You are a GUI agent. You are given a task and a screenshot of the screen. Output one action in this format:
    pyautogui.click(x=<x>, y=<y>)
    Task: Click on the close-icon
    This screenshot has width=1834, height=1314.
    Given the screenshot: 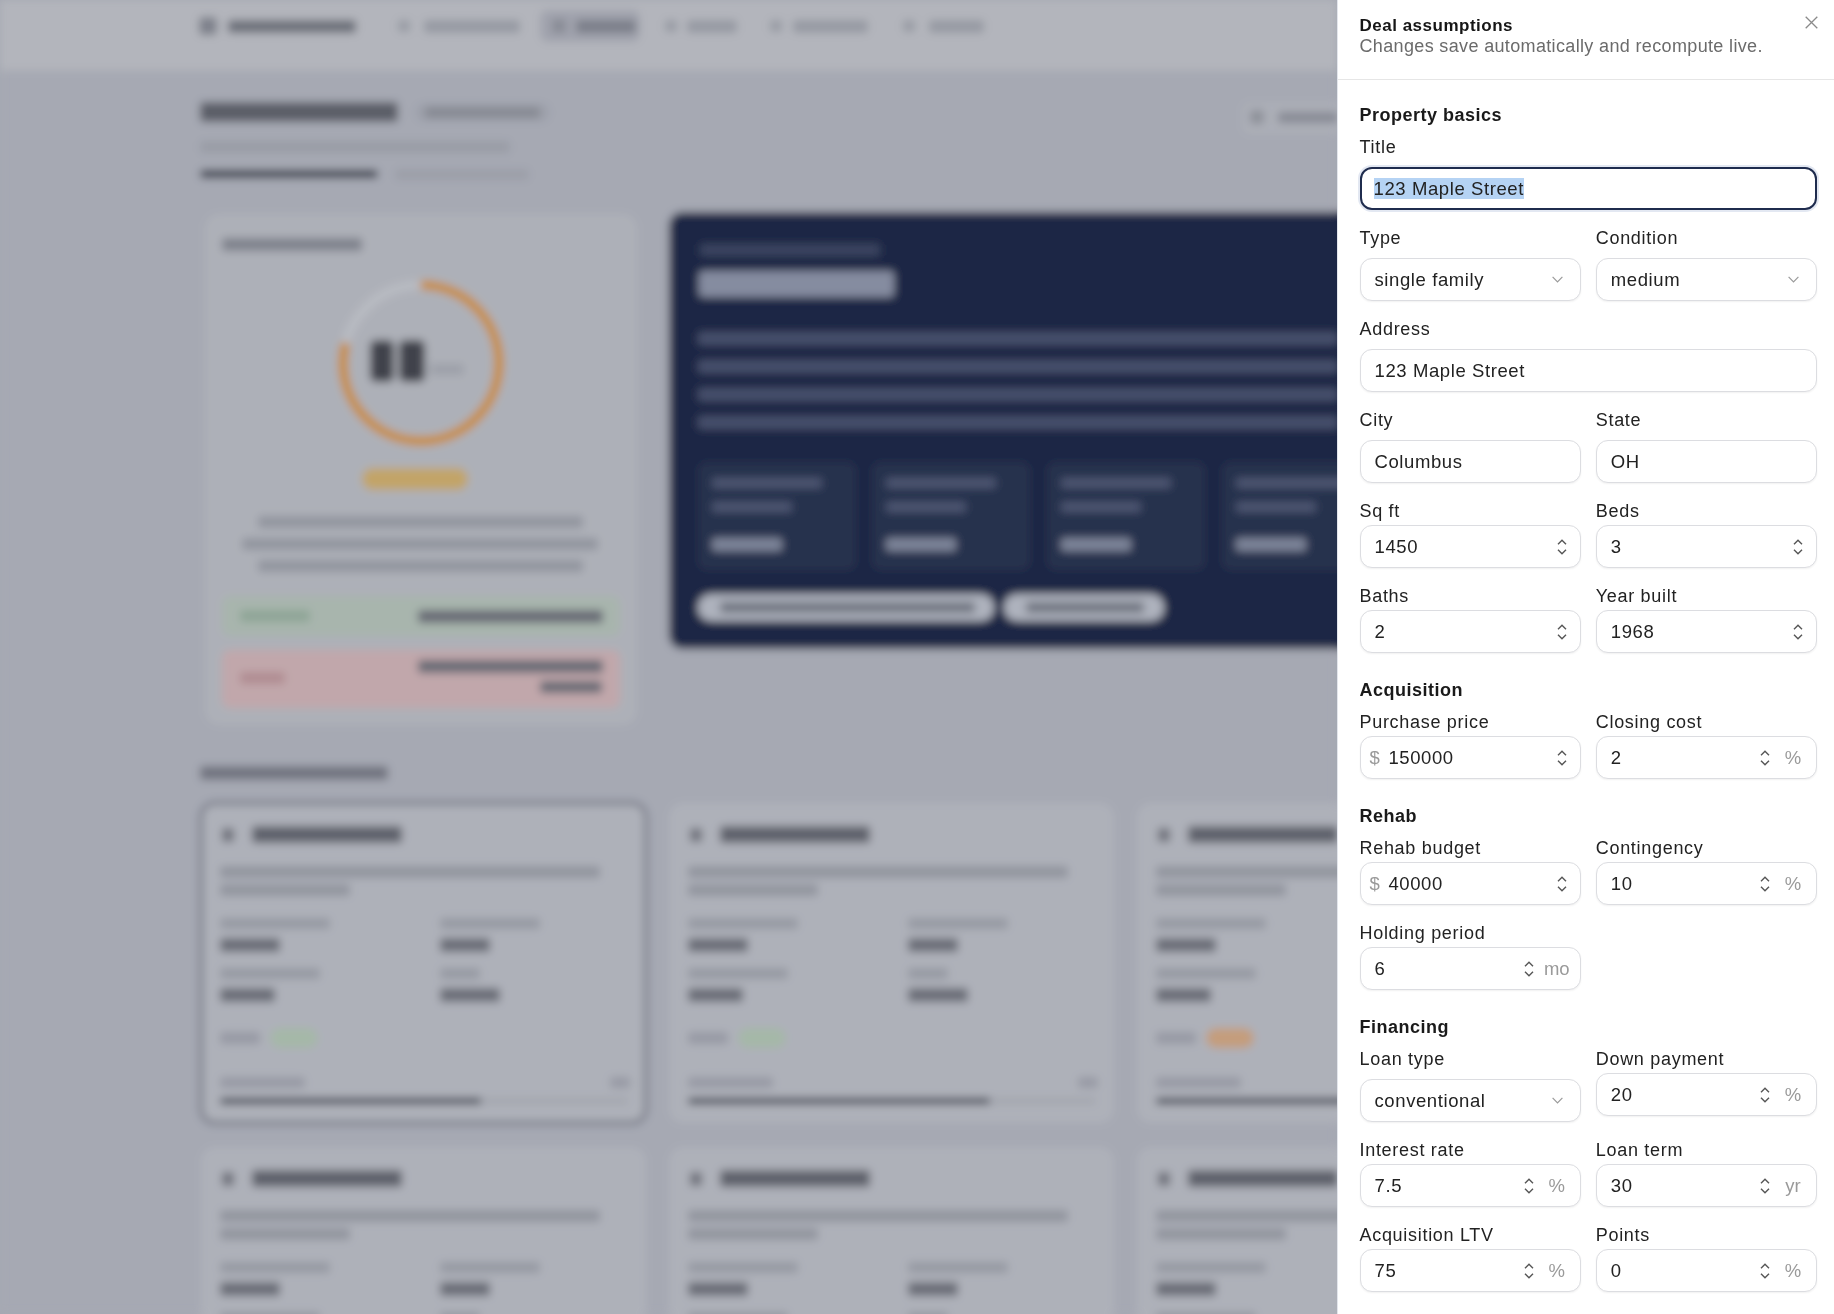 What is the action you would take?
    pyautogui.click(x=1811, y=22)
    